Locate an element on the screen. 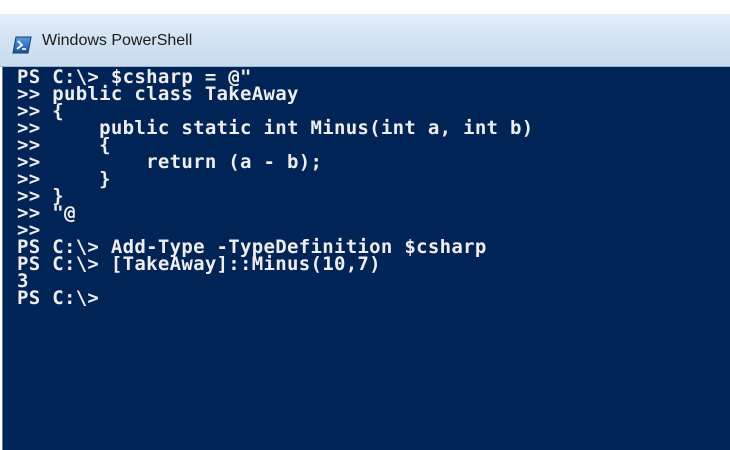 This screenshot has height=450, width=730. window-top-border is located at coordinates (365, 7).